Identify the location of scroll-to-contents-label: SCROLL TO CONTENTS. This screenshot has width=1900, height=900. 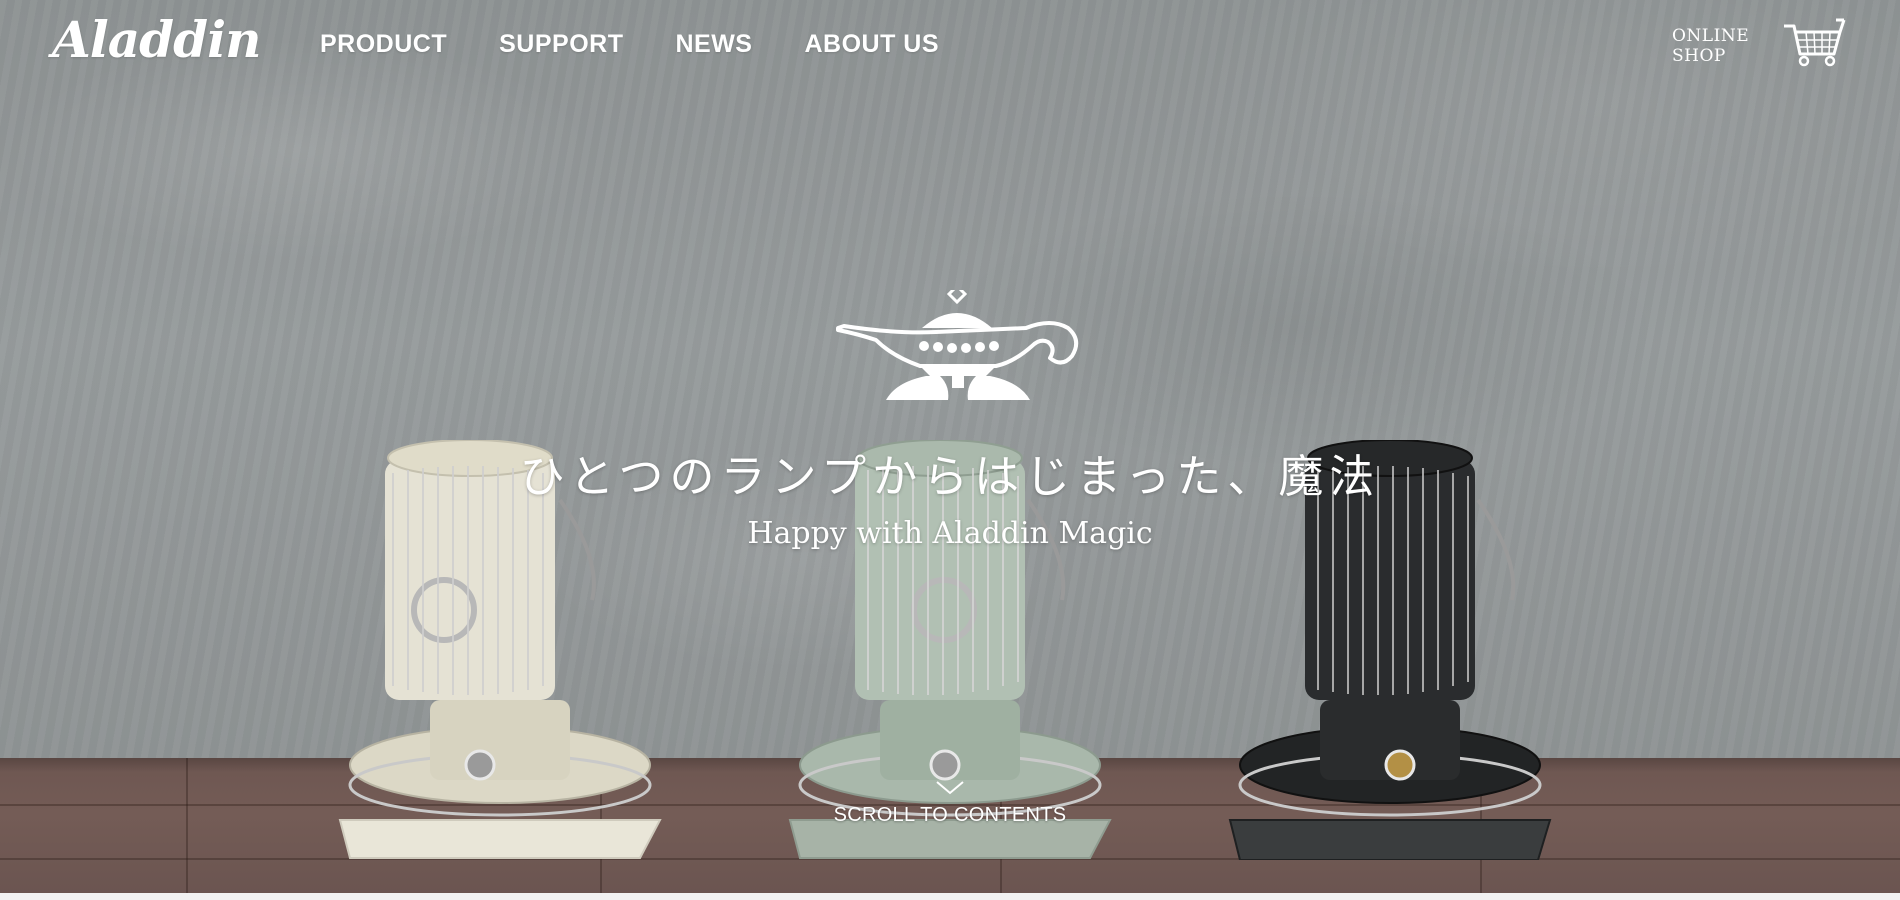
(950, 815).